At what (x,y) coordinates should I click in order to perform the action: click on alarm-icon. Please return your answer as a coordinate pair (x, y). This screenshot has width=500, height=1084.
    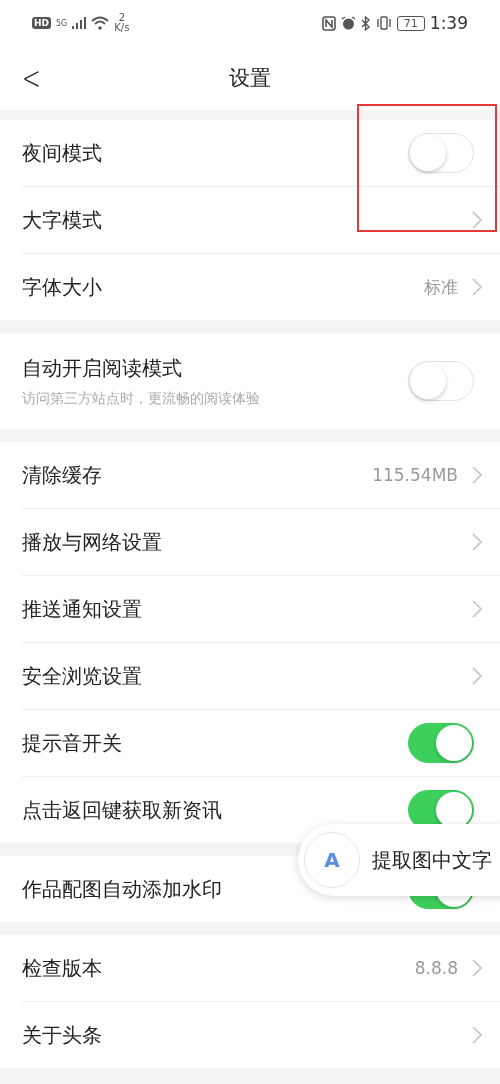
    Looking at the image, I should click on (348, 23).